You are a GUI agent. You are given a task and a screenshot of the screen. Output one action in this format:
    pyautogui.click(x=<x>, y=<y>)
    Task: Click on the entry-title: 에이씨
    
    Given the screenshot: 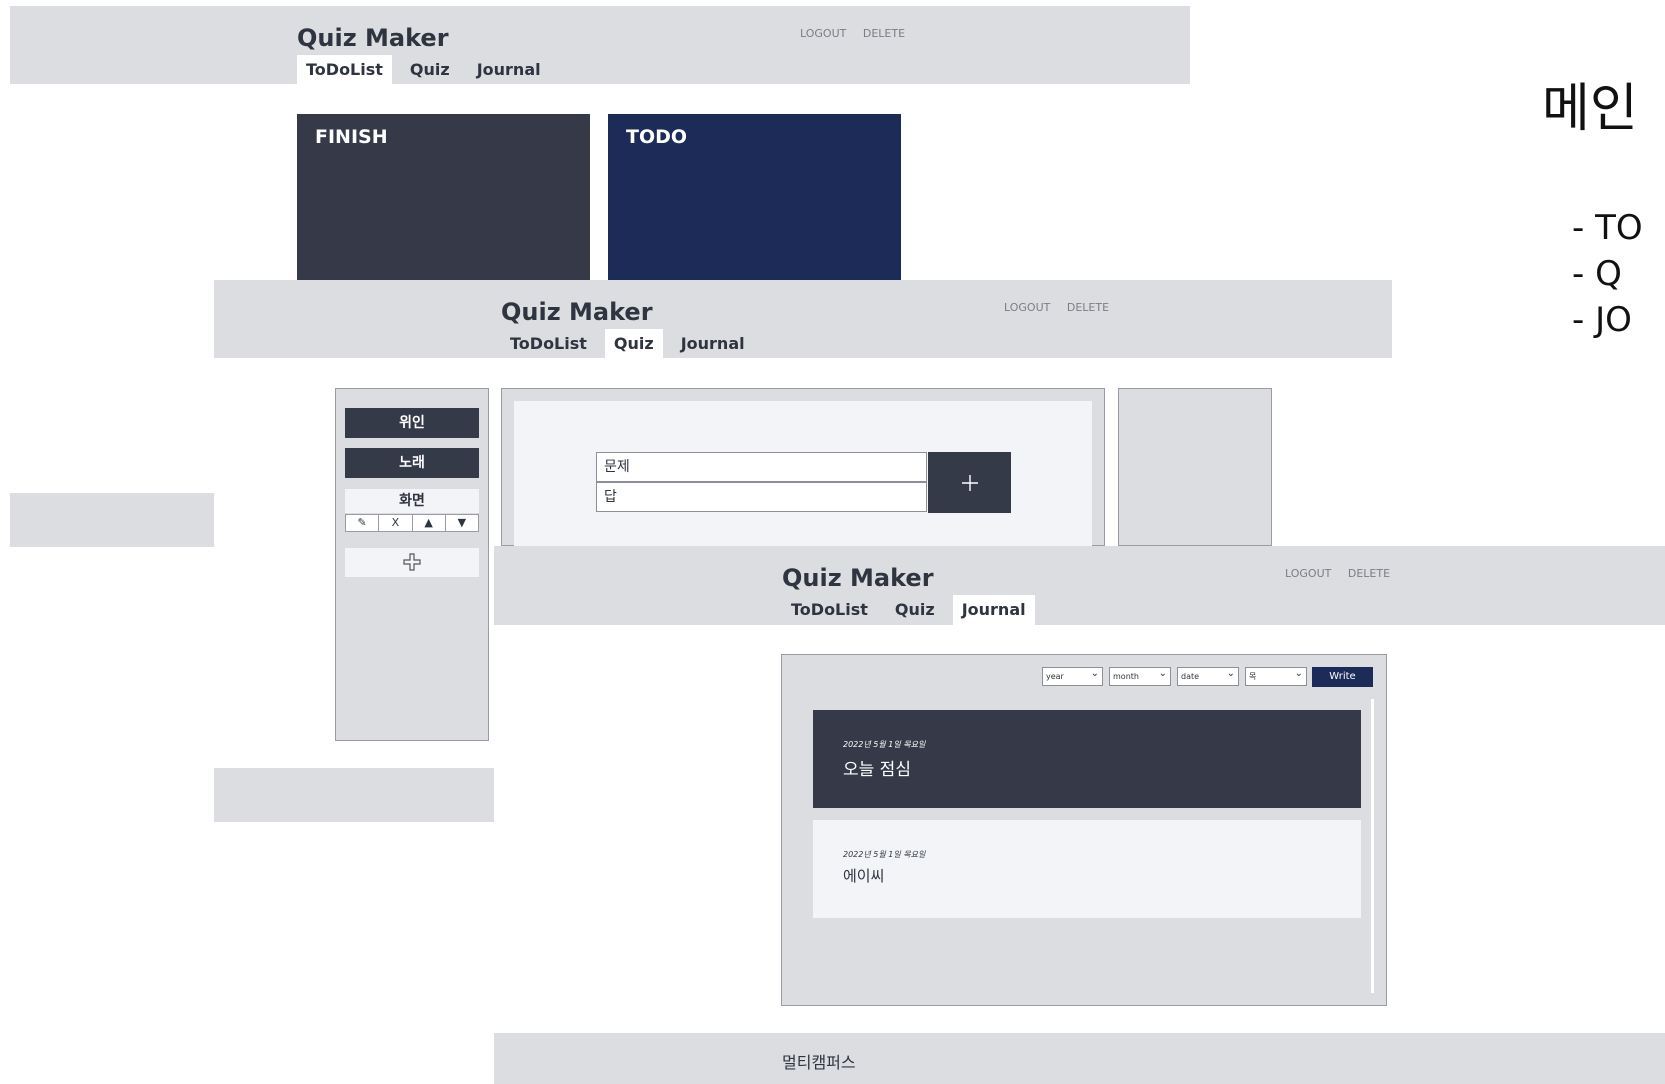 What is the action you would take?
    pyautogui.click(x=864, y=876)
    